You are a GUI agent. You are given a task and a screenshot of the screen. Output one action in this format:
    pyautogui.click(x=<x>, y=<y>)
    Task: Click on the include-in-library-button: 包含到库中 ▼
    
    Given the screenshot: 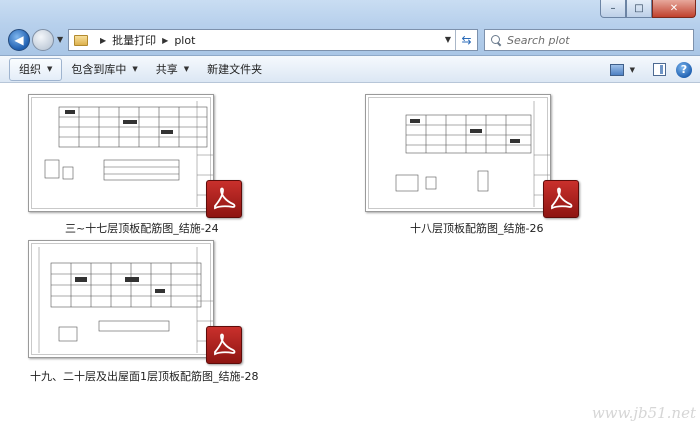 What is the action you would take?
    pyautogui.click(x=104, y=69)
    